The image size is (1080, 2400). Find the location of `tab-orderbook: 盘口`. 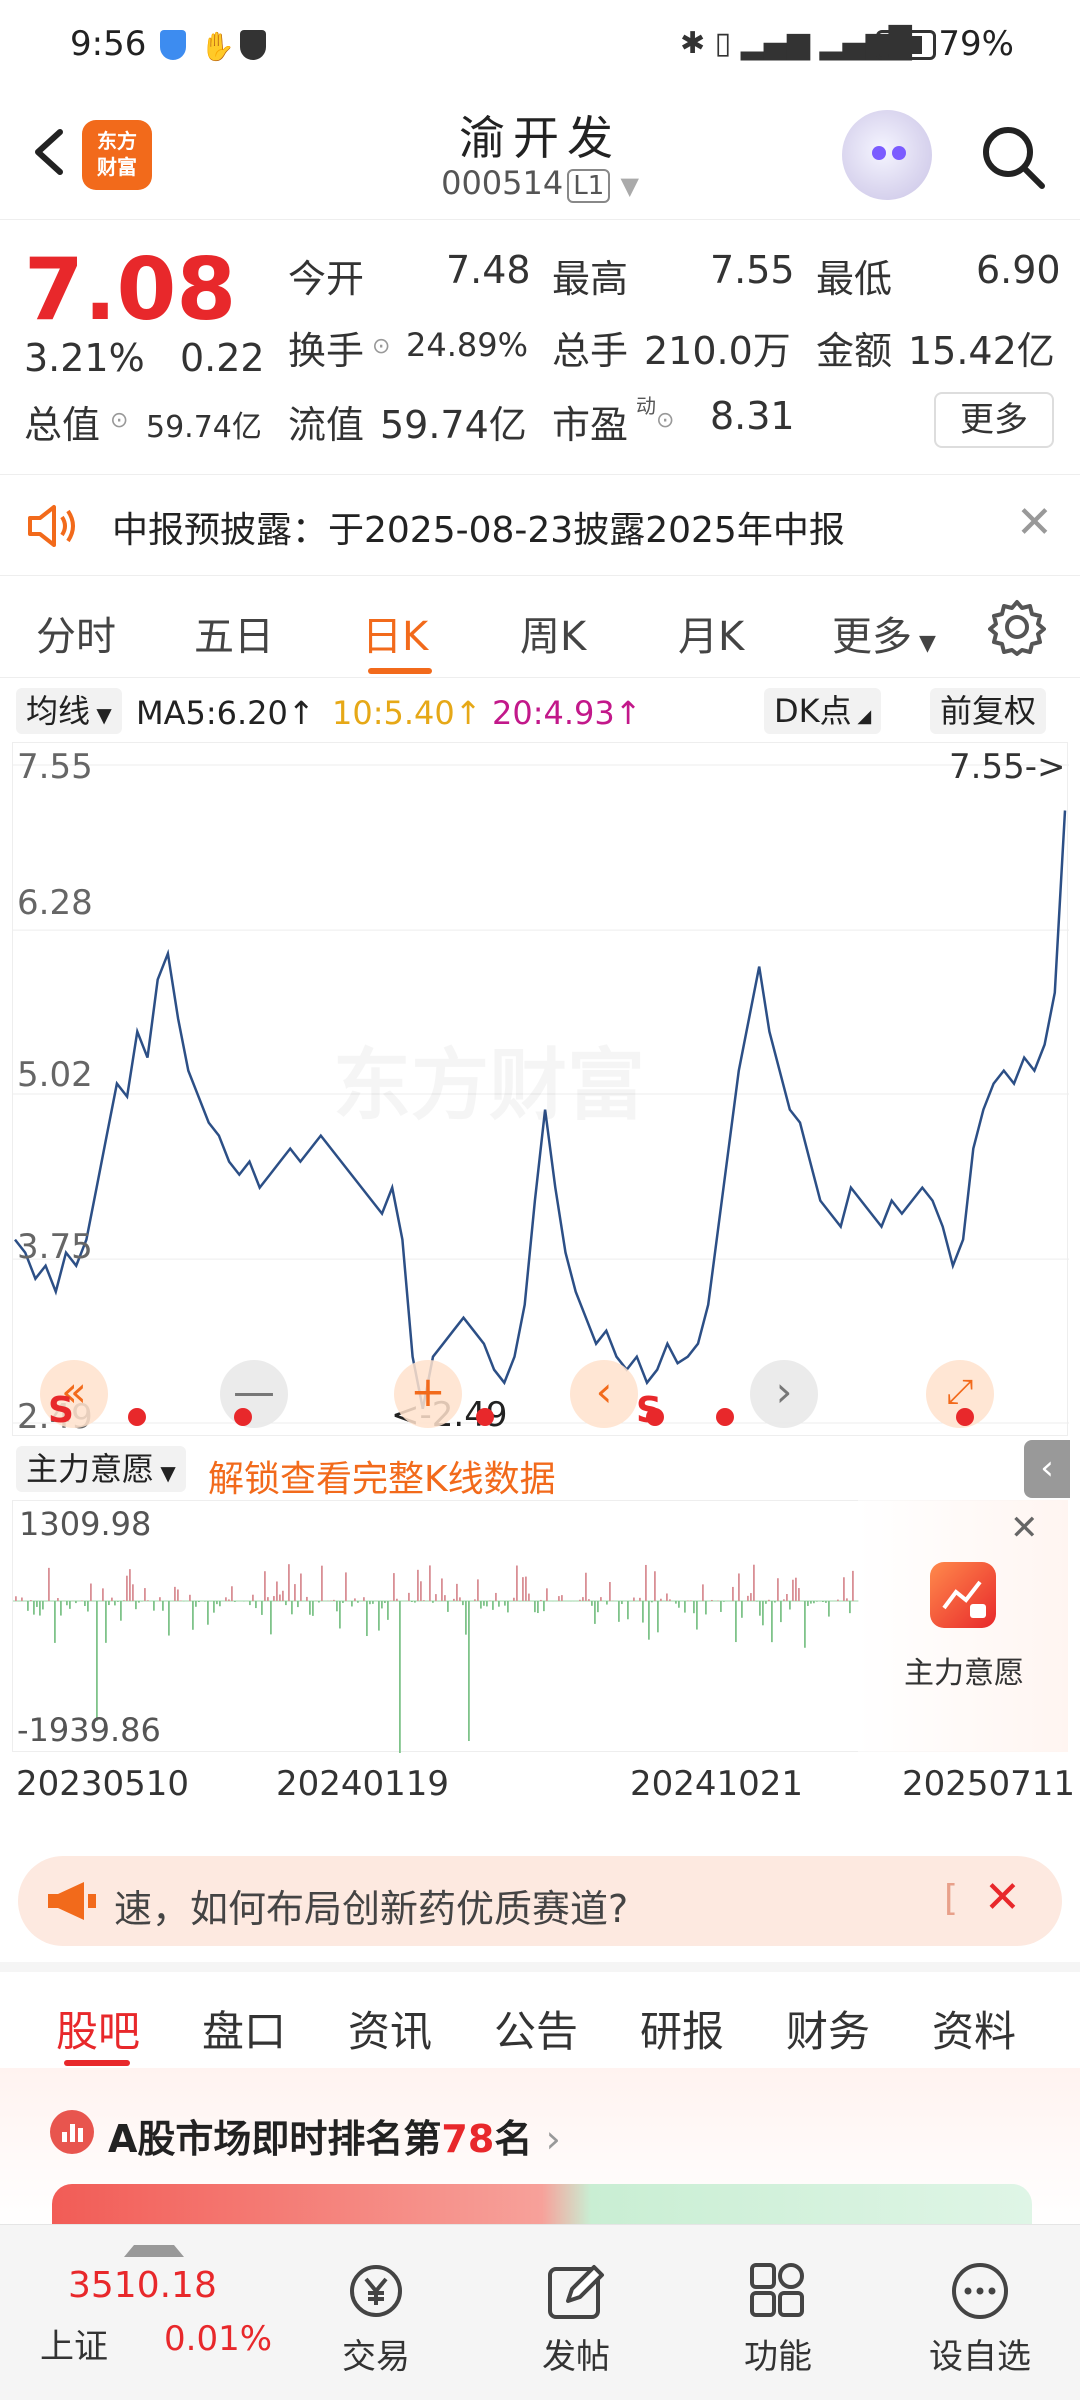

tab-orderbook: 盘口 is located at coordinates (244, 2028).